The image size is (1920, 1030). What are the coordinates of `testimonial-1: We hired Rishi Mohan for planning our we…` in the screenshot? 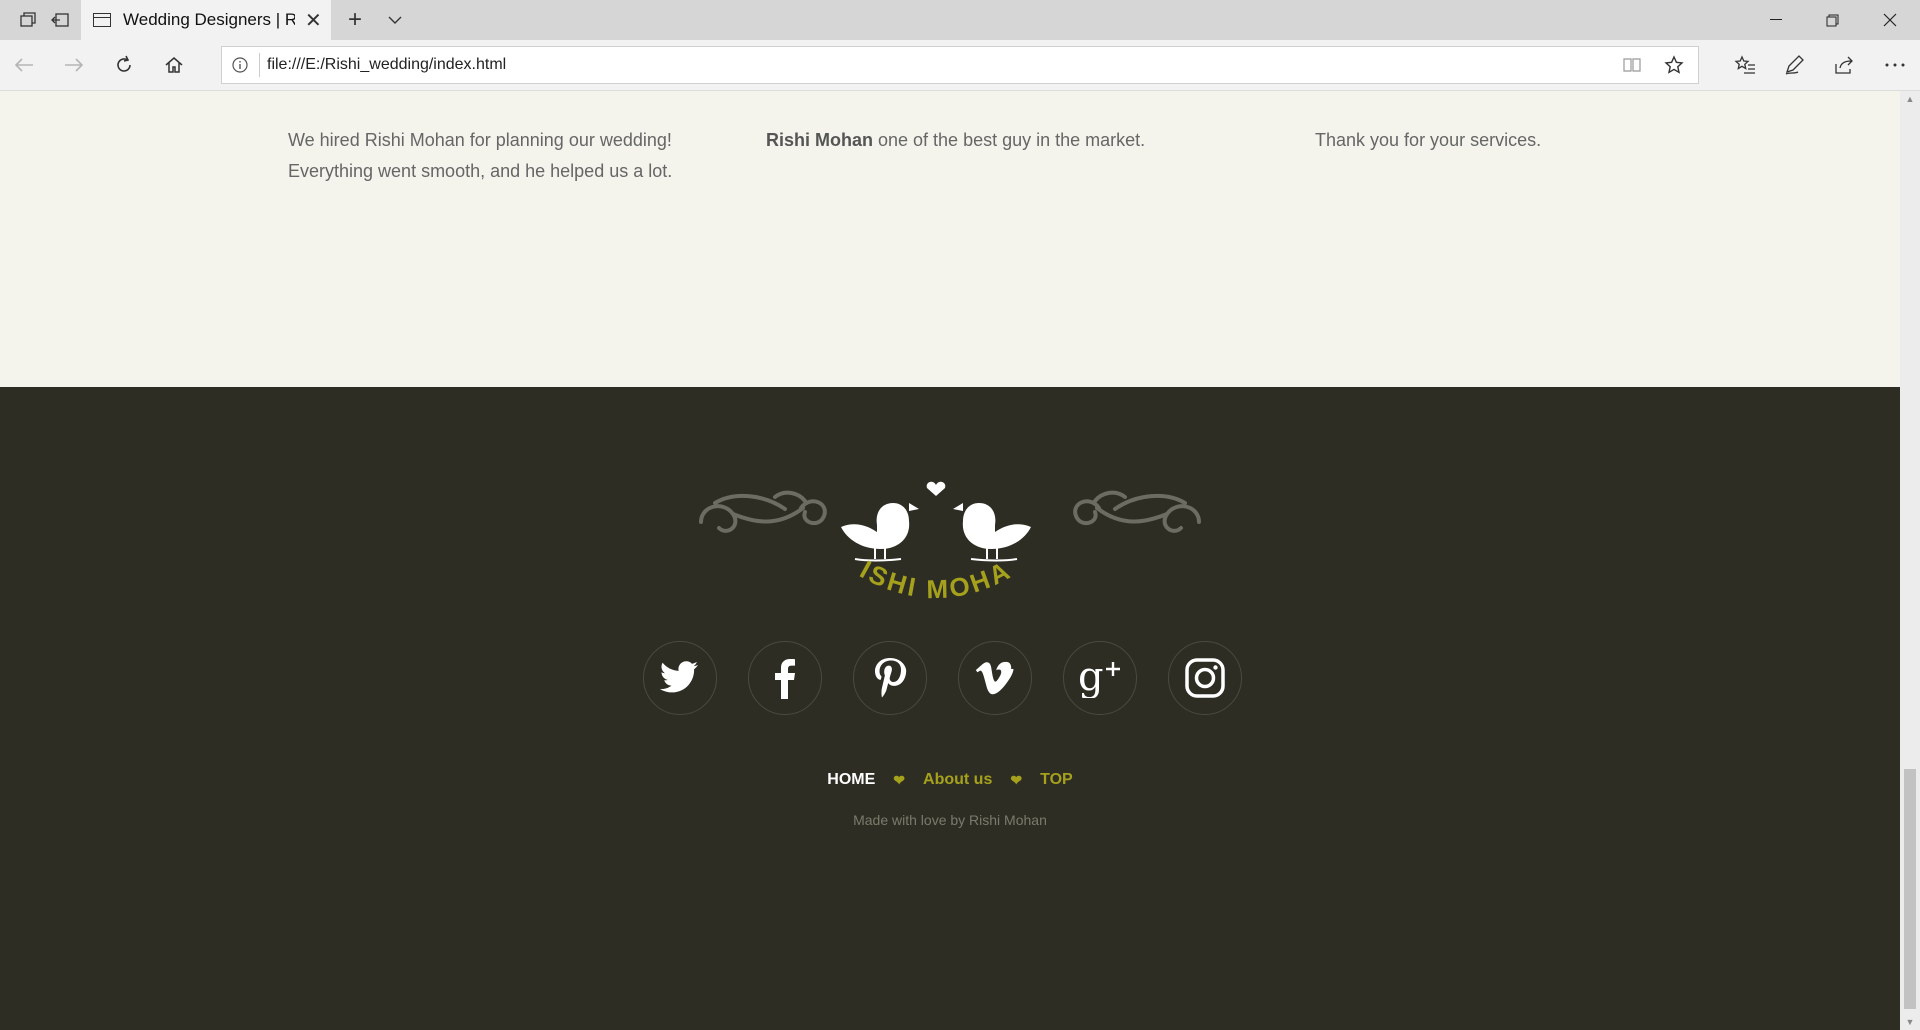 It's located at (480, 156).